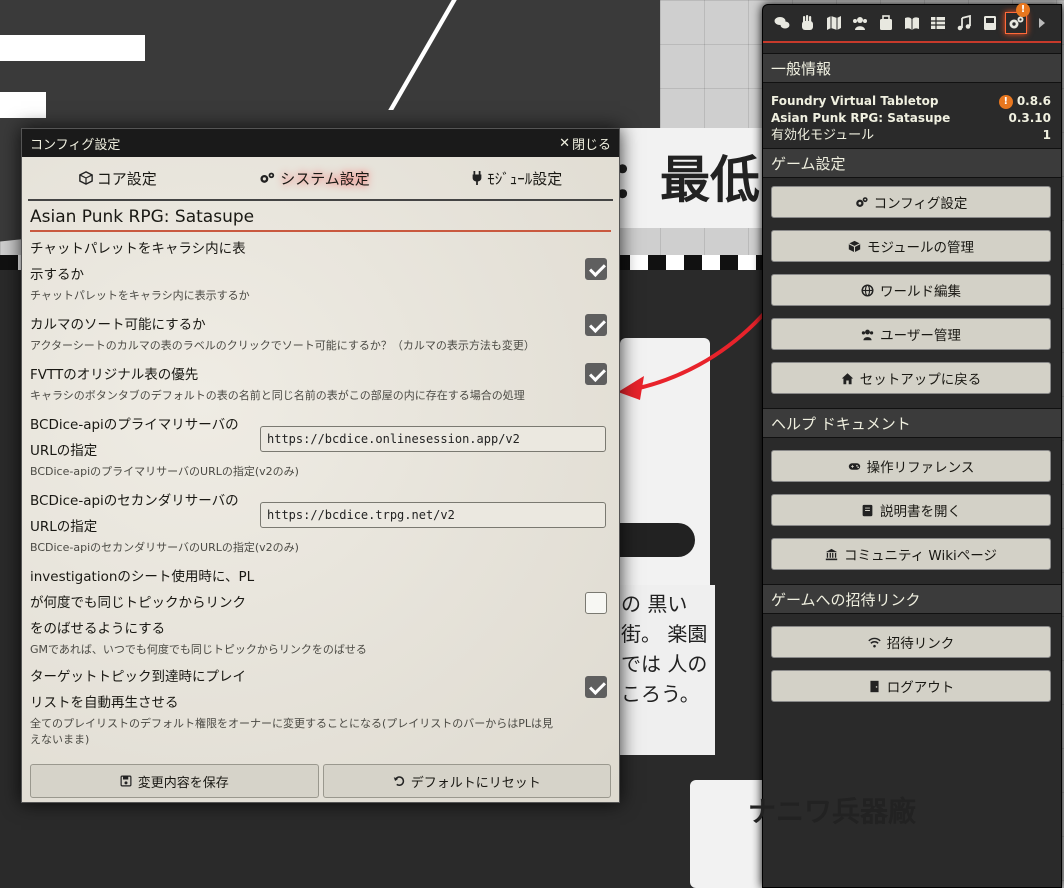 The width and height of the screenshot is (1064, 888). Describe the element at coordinates (1005, 101) in the screenshot. I see `warning-icon: !` at that location.